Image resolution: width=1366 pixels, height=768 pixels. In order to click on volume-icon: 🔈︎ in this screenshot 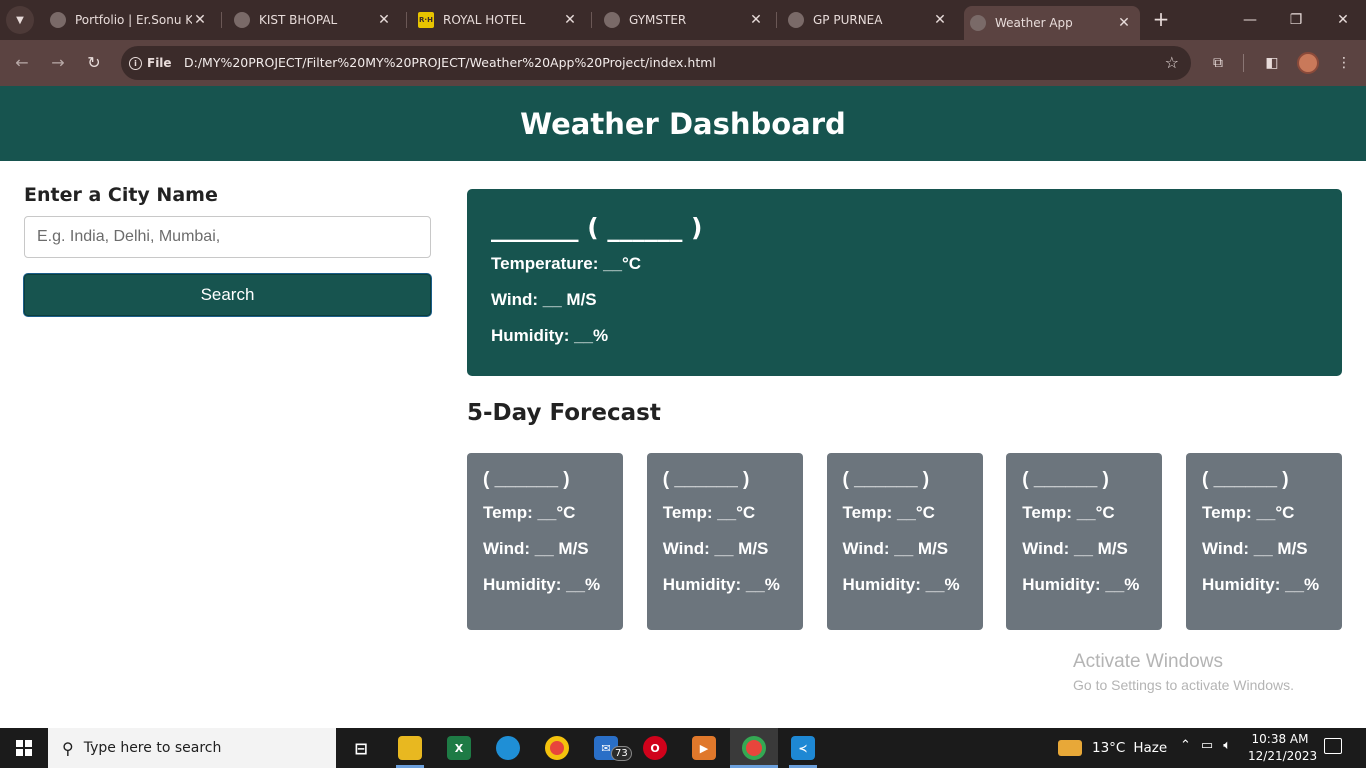, I will do `click(1227, 745)`.